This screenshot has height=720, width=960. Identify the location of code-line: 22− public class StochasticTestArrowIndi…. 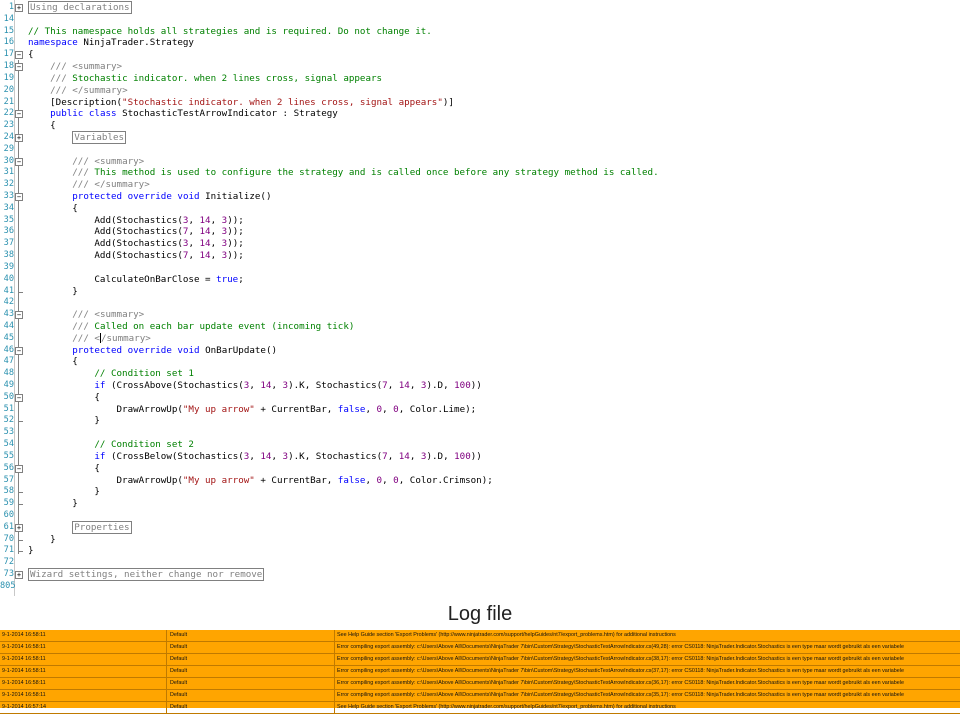
(334, 114).